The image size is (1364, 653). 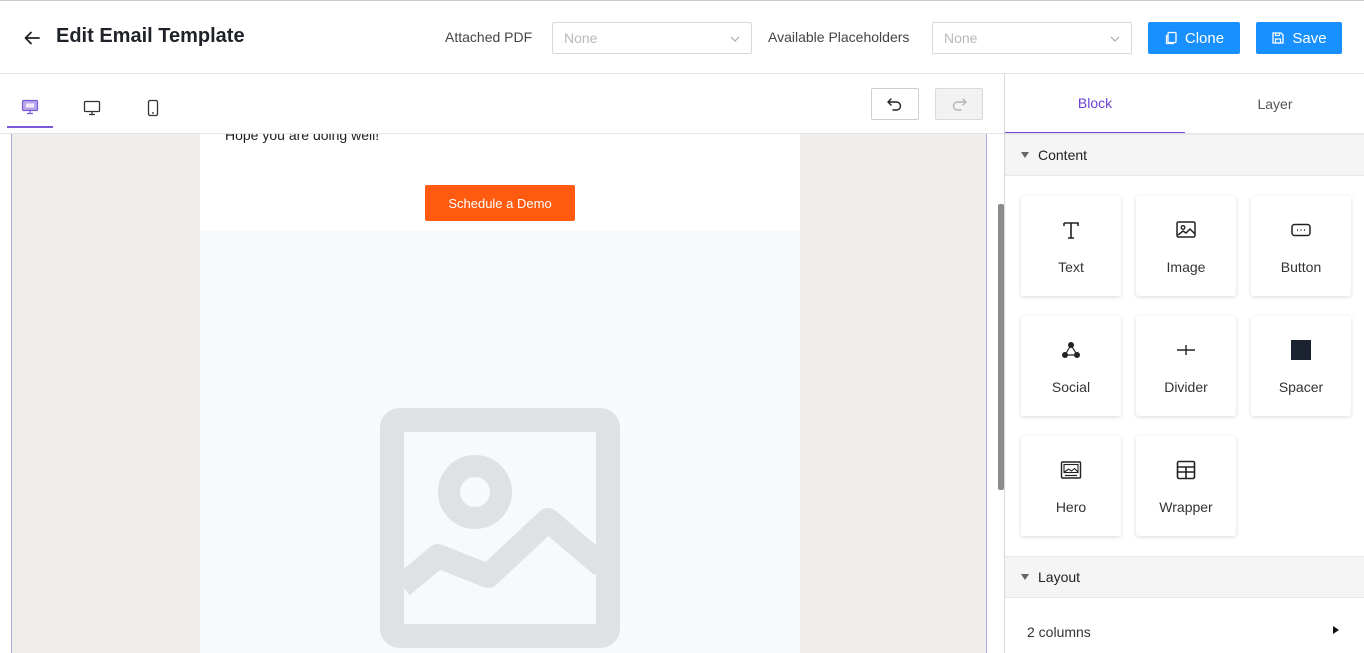 I want to click on tab-layer: Layer, so click(x=1274, y=104).